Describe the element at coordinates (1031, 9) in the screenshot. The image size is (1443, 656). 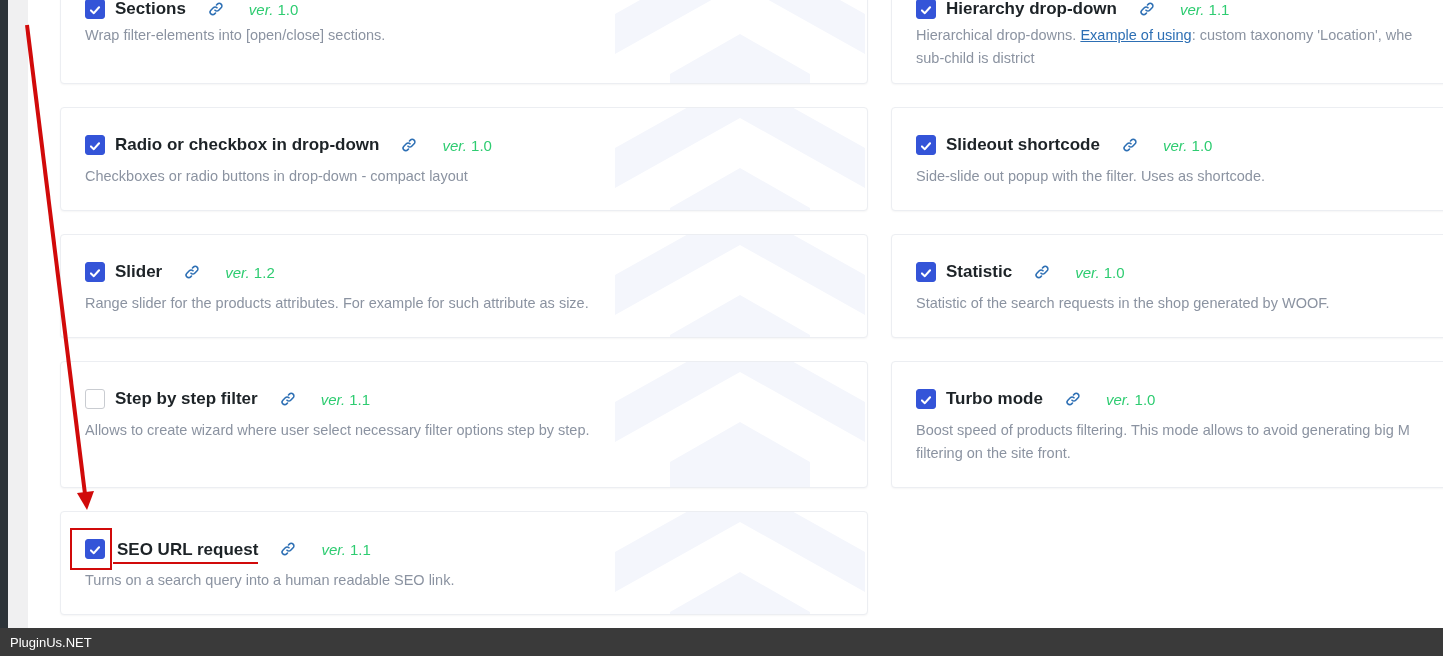
I see `extension-title: Hierarchy drop-down` at that location.